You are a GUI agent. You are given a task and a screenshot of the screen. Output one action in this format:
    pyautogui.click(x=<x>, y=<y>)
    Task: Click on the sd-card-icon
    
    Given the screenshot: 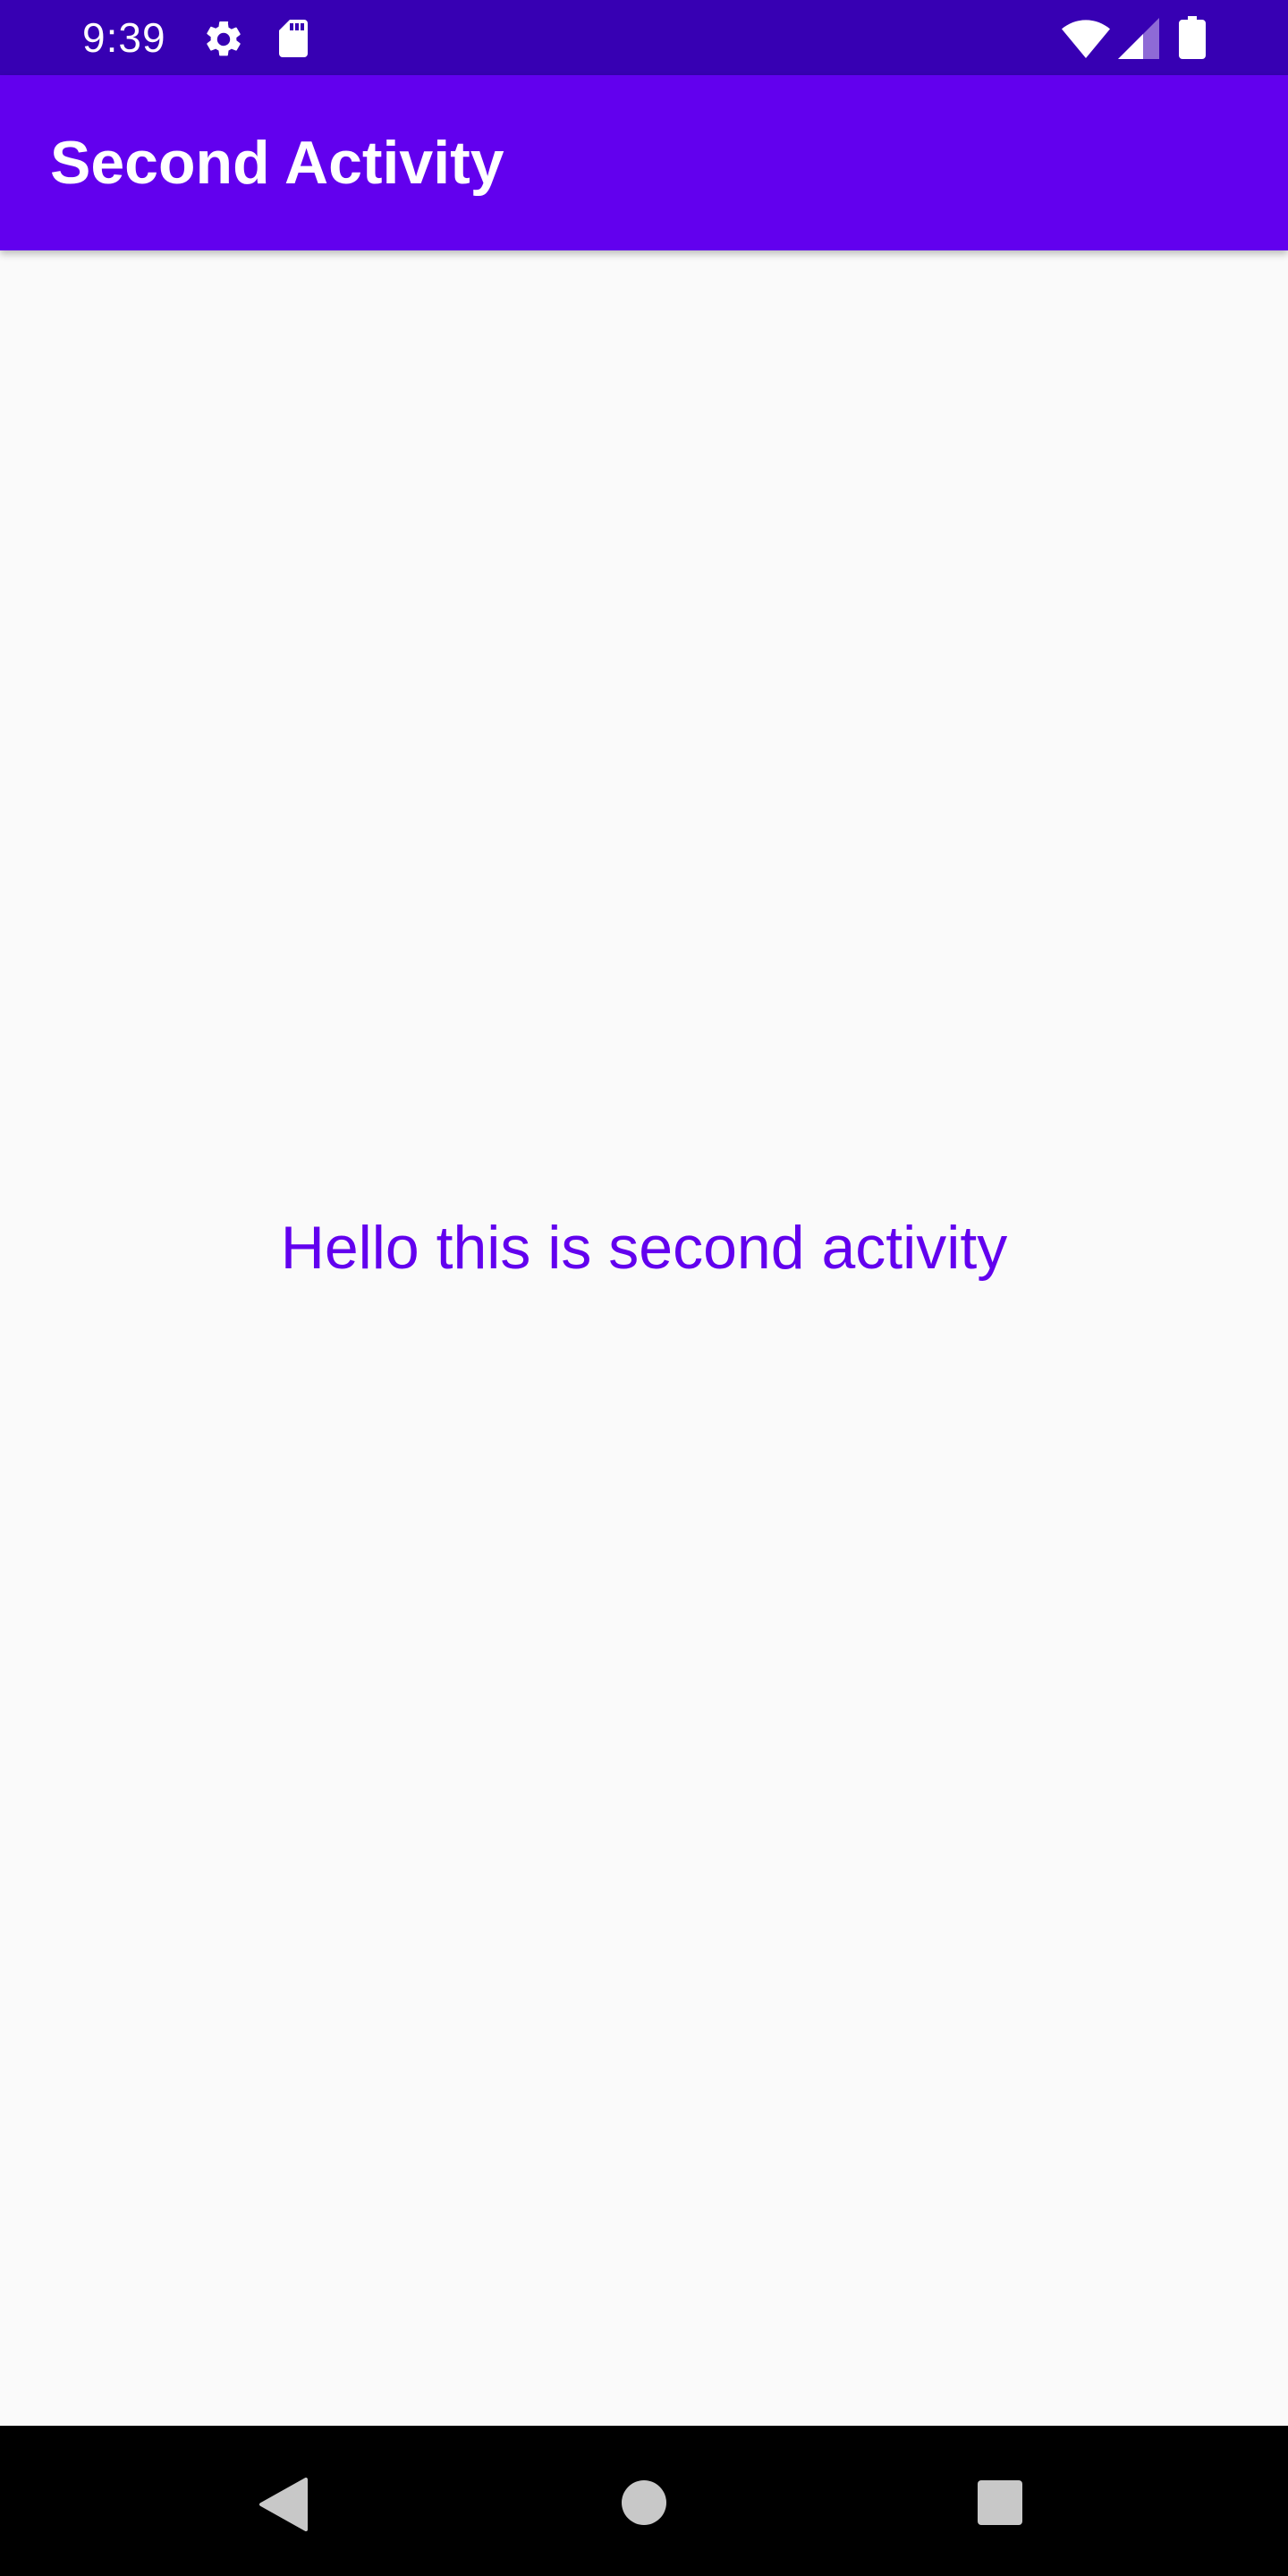 What is the action you would take?
    pyautogui.click(x=293, y=38)
    